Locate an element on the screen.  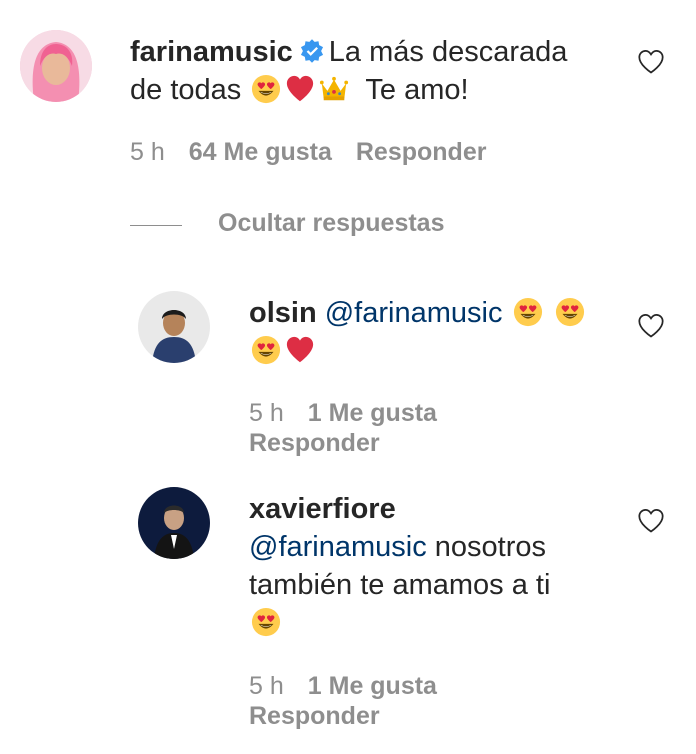
comment-time: 5 h is located at coordinates (147, 152).